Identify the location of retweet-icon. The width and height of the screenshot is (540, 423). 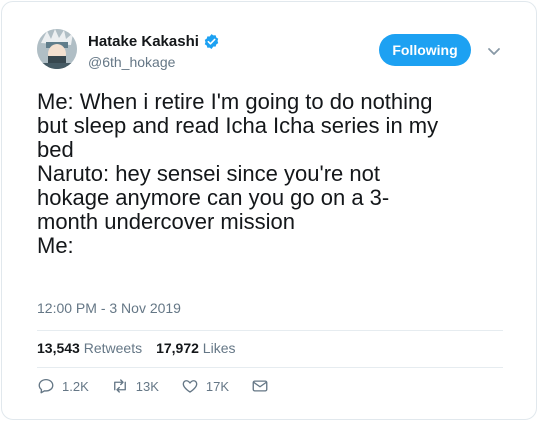
(119, 386).